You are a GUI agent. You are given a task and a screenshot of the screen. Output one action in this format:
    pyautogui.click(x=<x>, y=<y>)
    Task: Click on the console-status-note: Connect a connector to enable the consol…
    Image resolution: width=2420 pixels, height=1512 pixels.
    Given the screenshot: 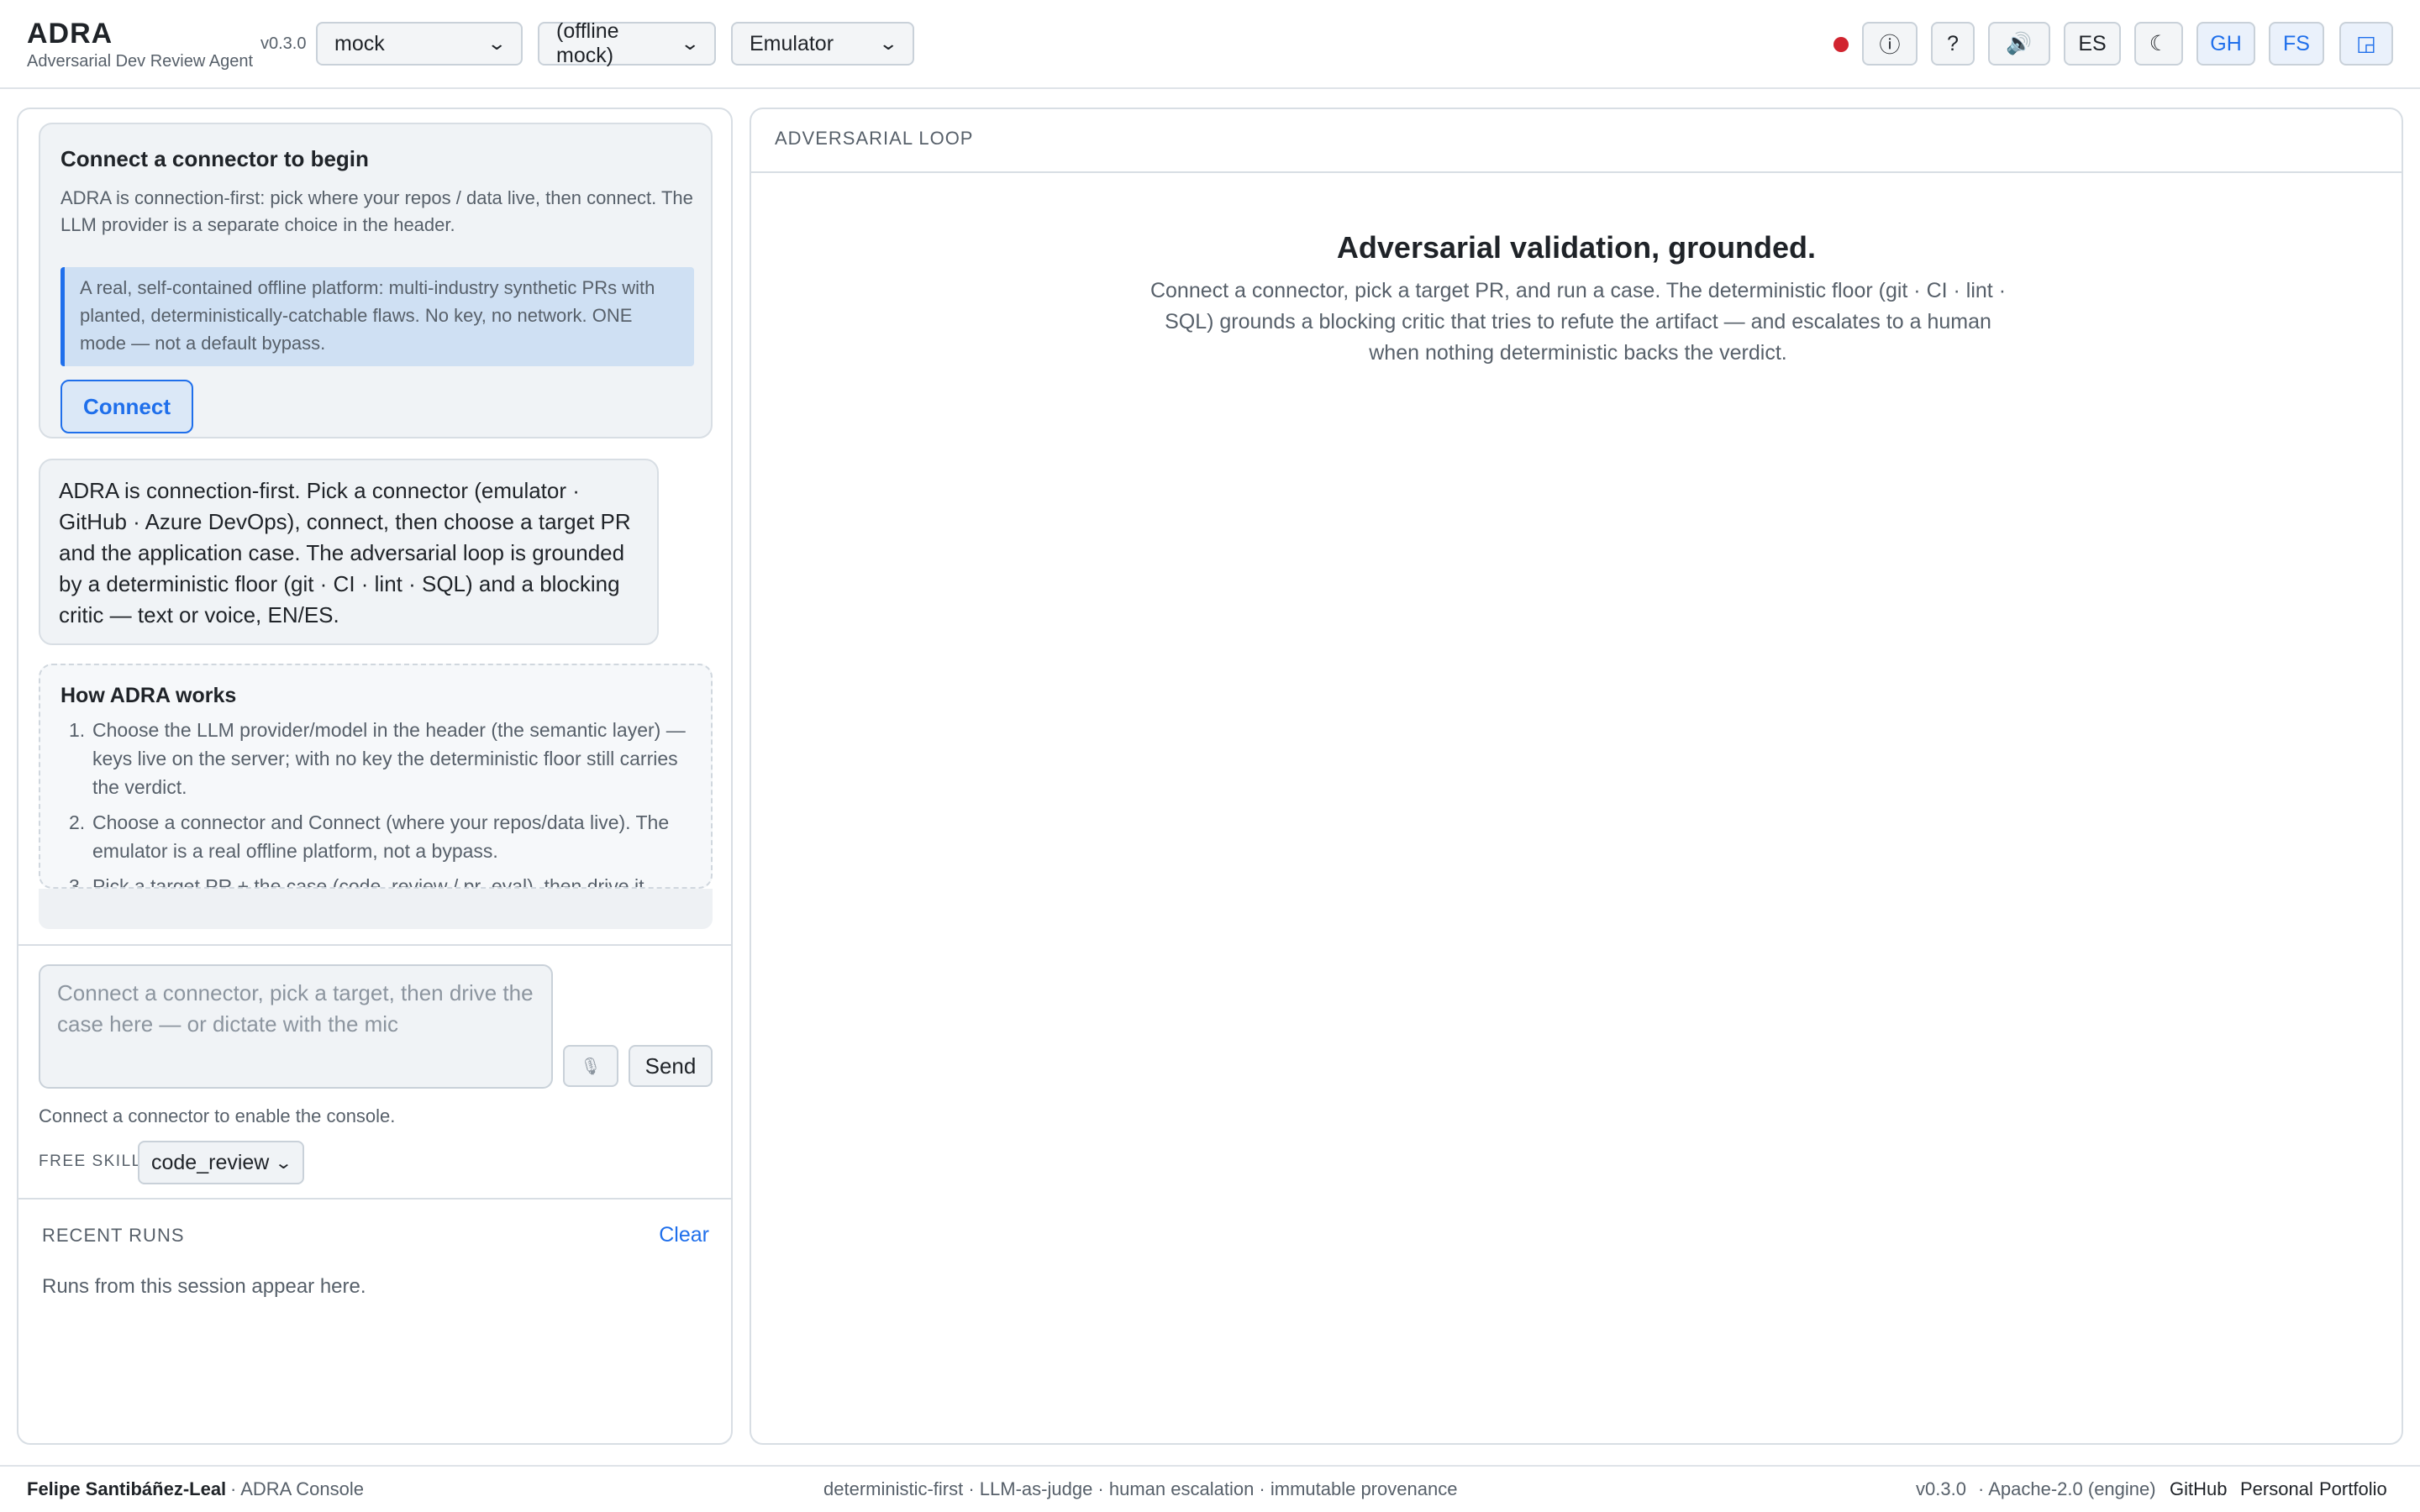 What is the action you would take?
    pyautogui.click(x=218, y=1115)
    